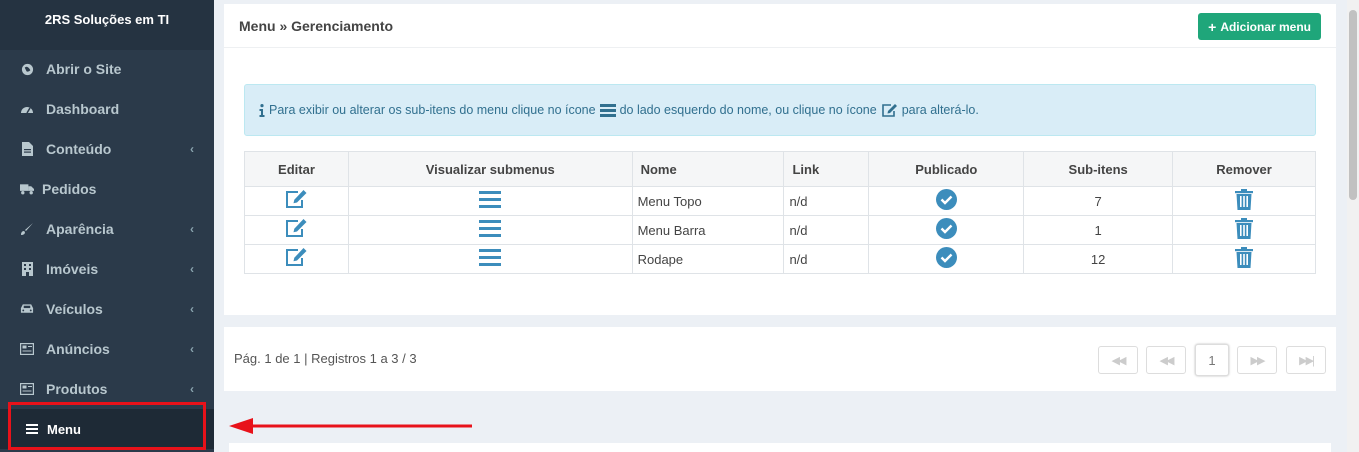  Describe the element at coordinates (490, 169) in the screenshot. I see `col-header-visualizar: Visualizar submenus` at that location.